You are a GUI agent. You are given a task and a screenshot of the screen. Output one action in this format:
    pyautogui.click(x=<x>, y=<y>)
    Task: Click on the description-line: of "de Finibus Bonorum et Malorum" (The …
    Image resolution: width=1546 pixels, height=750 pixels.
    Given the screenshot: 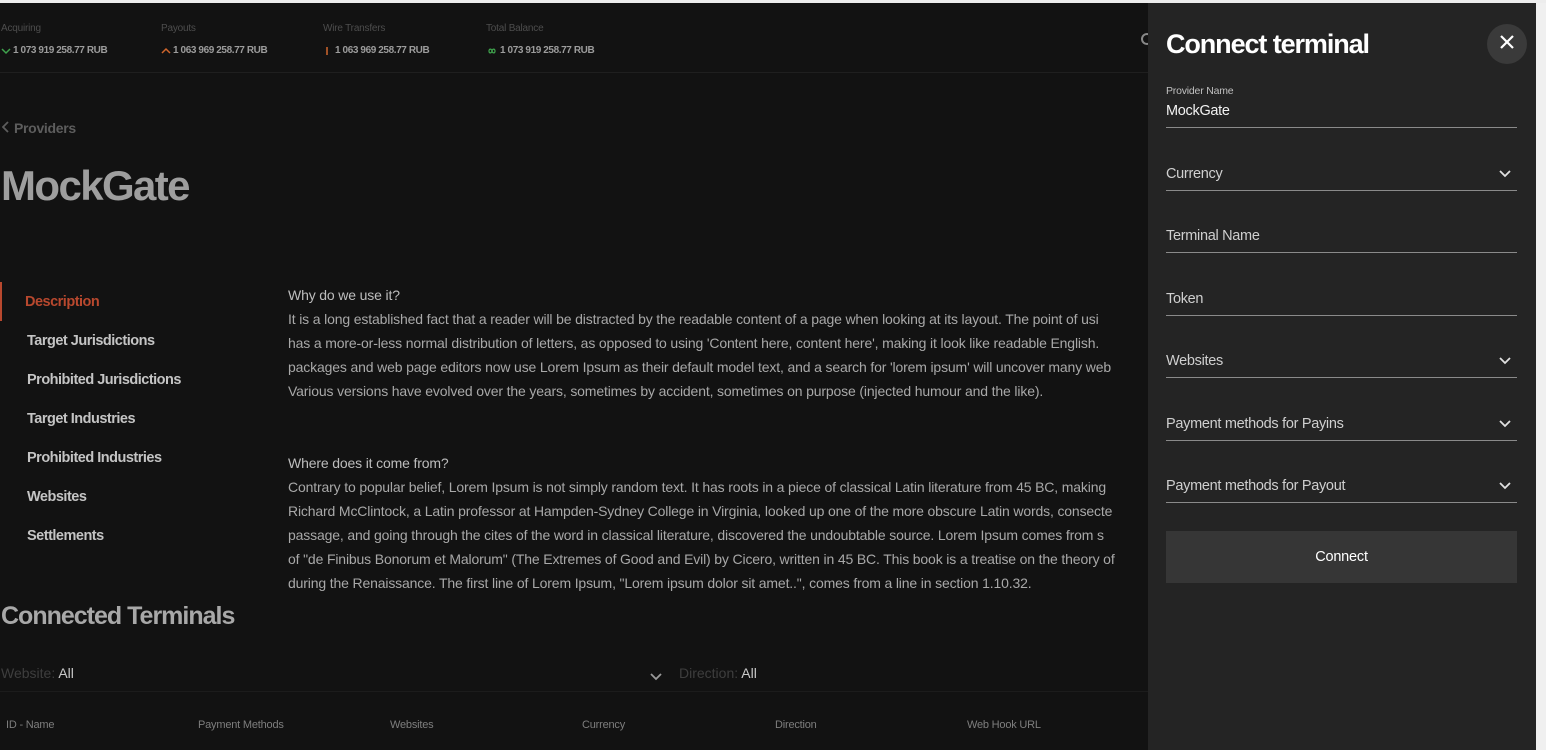 What is the action you would take?
    pyautogui.click(x=701, y=559)
    